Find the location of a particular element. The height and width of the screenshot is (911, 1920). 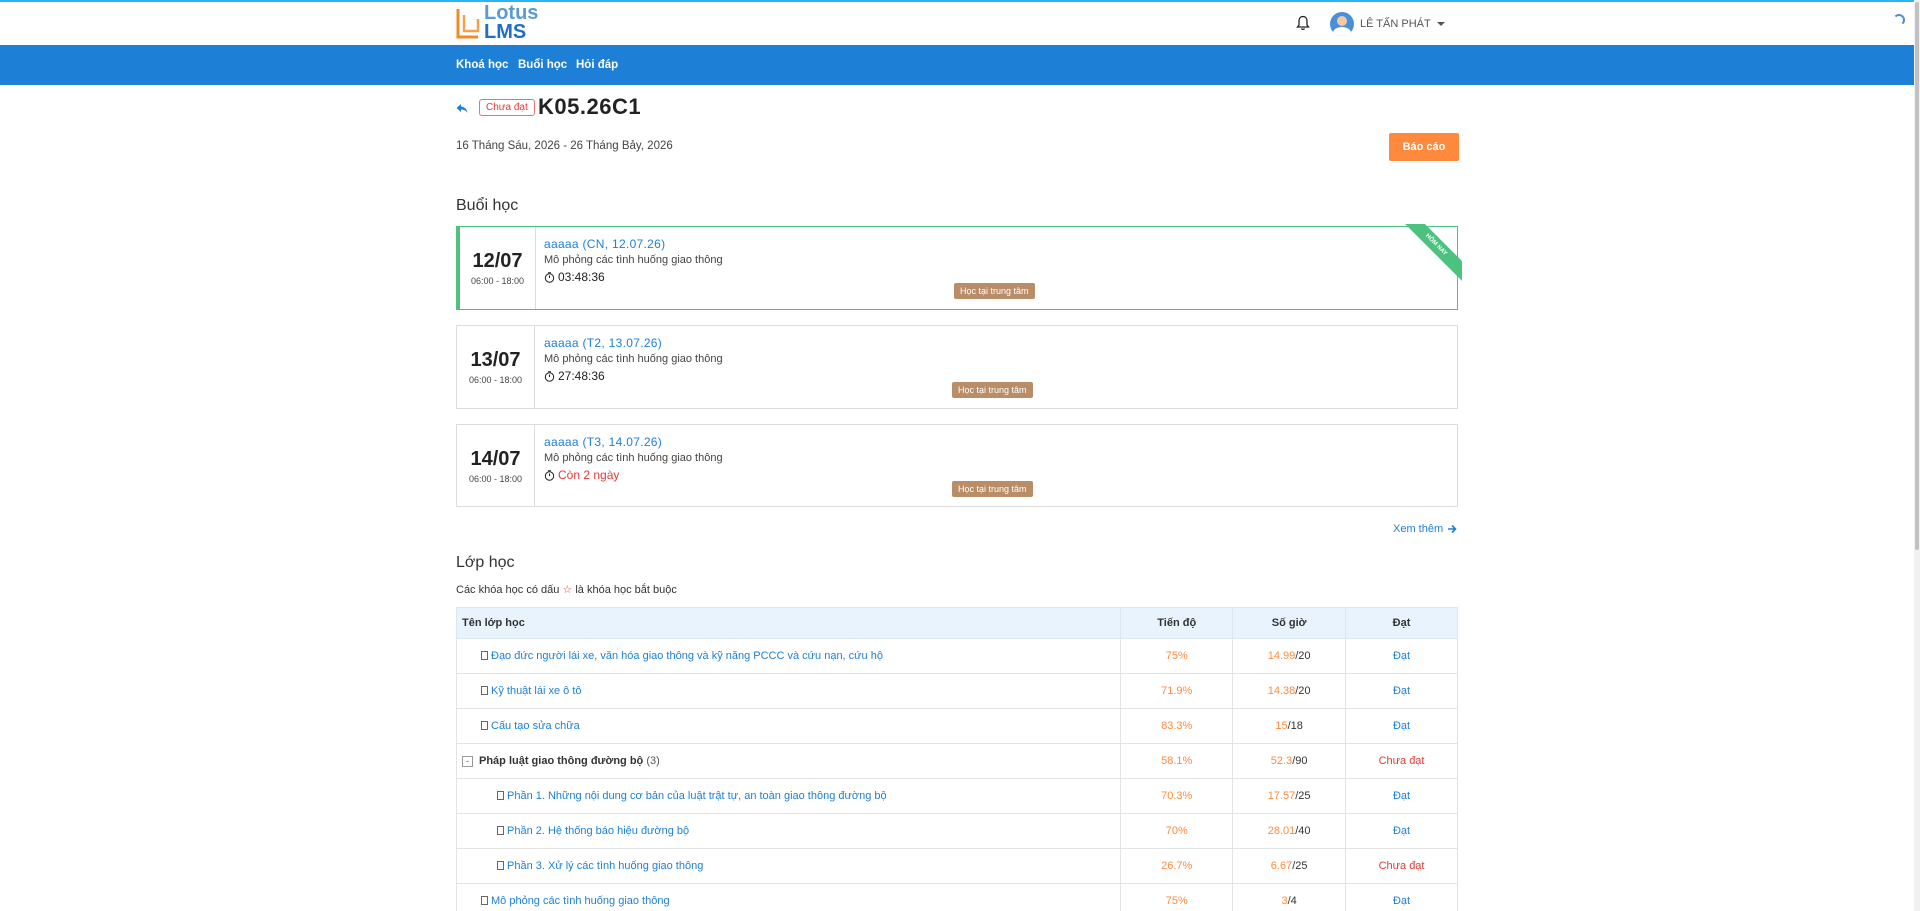

session-timer: 03:48:36 is located at coordinates (995, 277).